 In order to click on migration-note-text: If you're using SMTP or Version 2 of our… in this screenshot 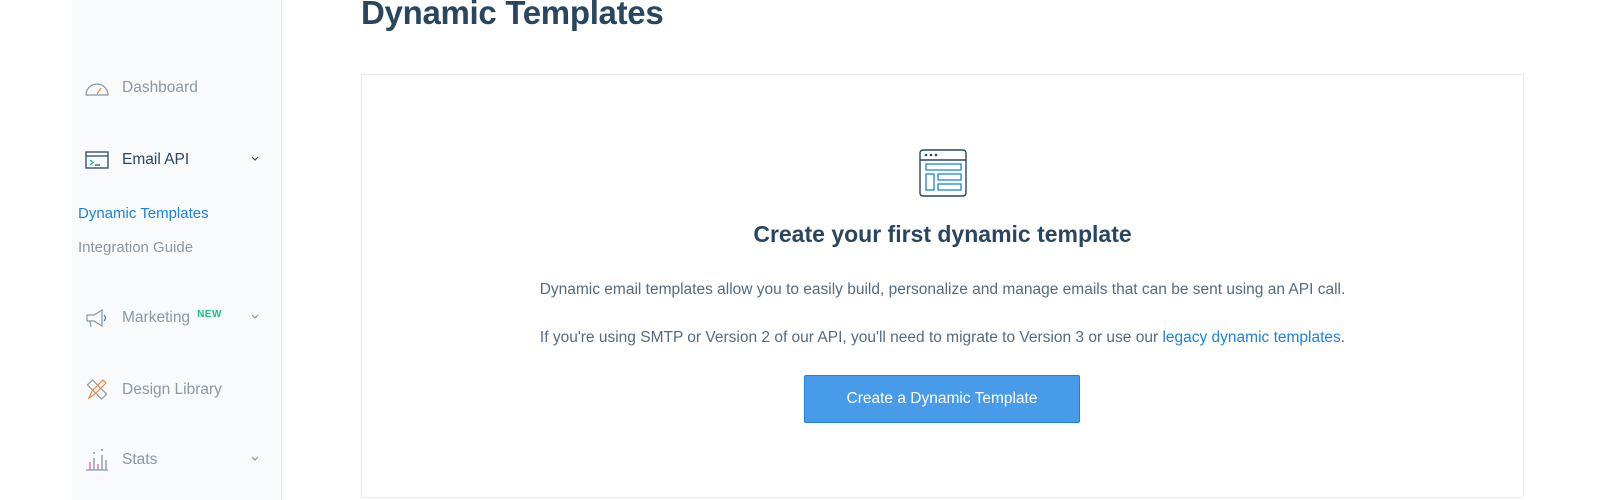, I will do `click(851, 337)`.